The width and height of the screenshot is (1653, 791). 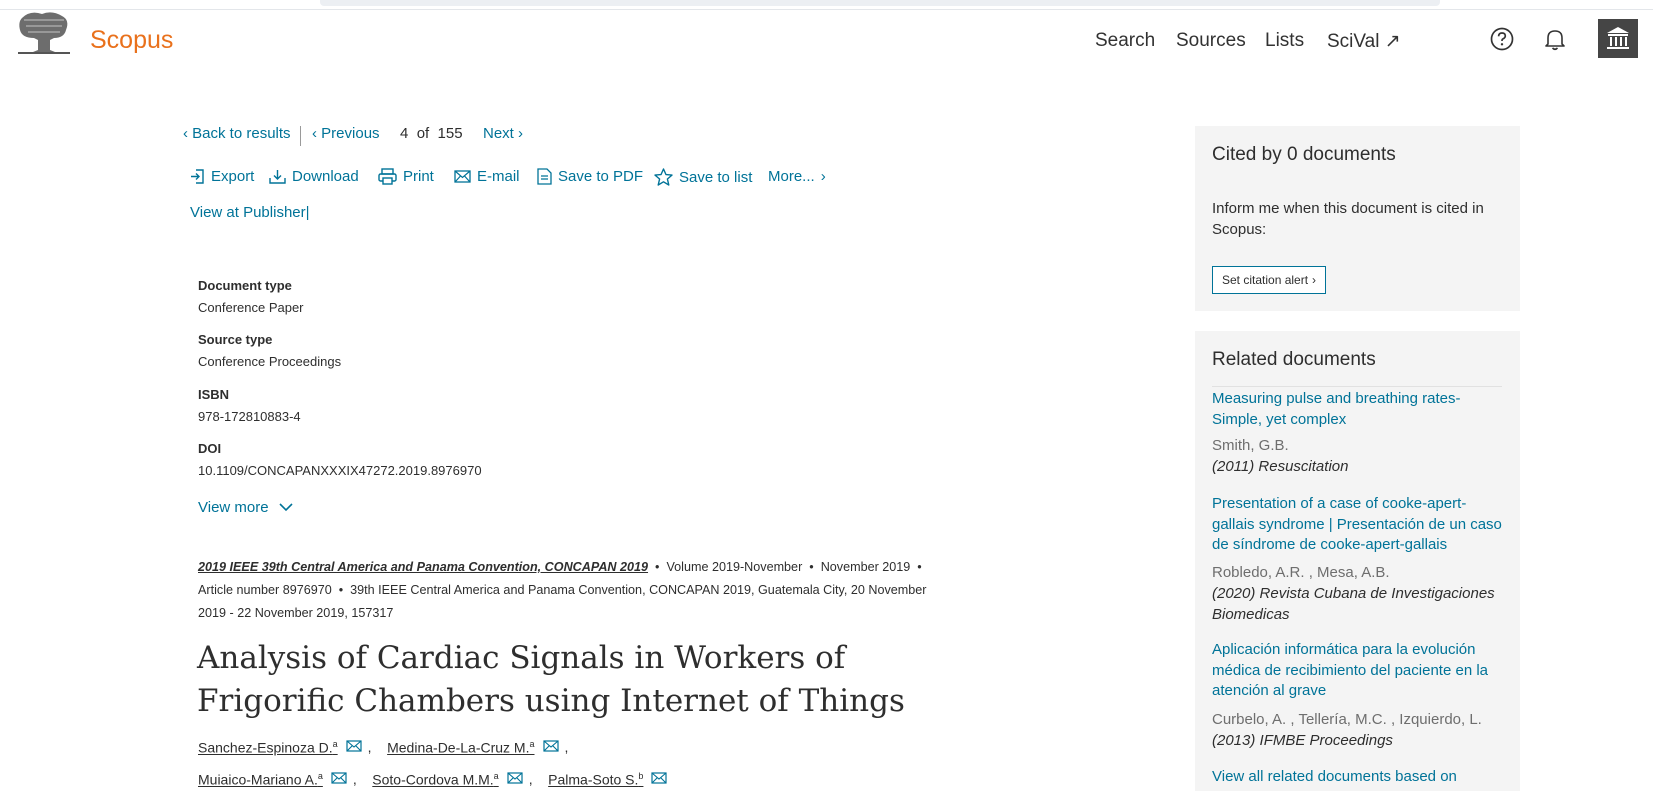 What do you see at coordinates (314, 176) in the screenshot?
I see `download-button: Download` at bounding box center [314, 176].